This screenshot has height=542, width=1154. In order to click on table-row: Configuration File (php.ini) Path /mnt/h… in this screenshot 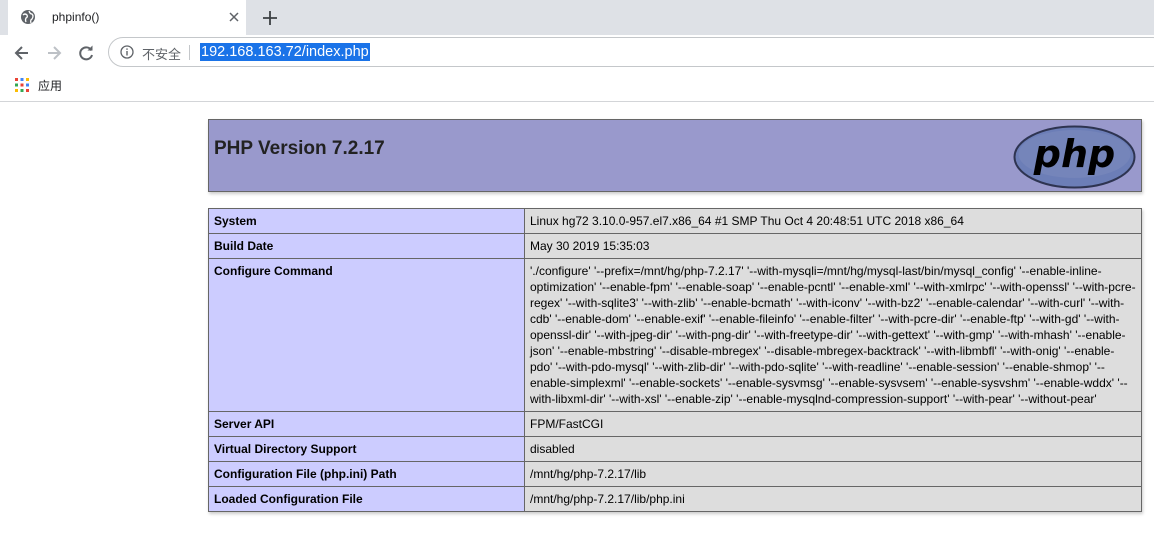, I will do `click(675, 474)`.